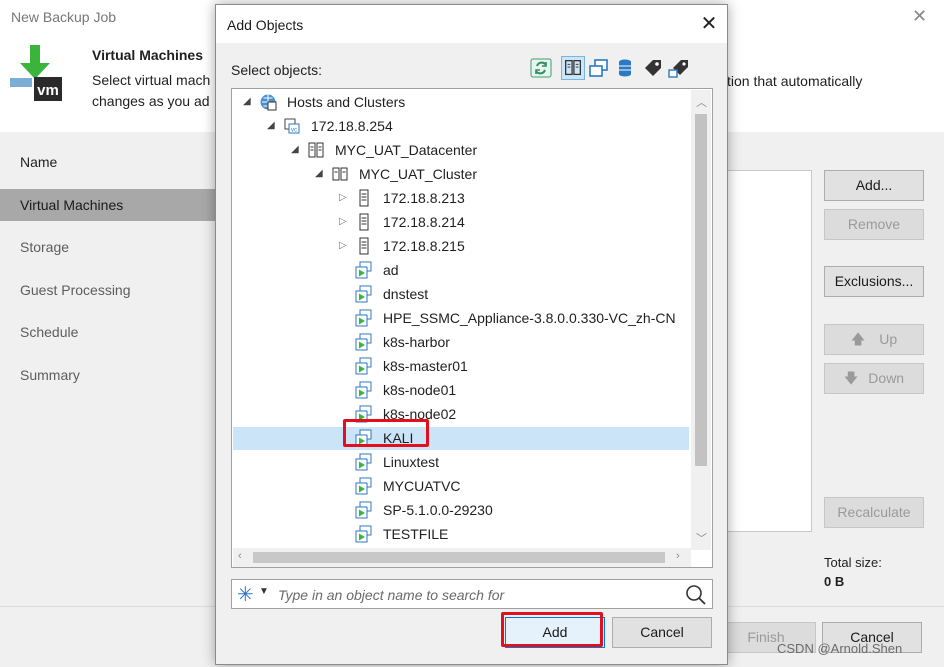  Describe the element at coordinates (573, 68) in the screenshot. I see `hosts-clusters-view-icon` at that location.